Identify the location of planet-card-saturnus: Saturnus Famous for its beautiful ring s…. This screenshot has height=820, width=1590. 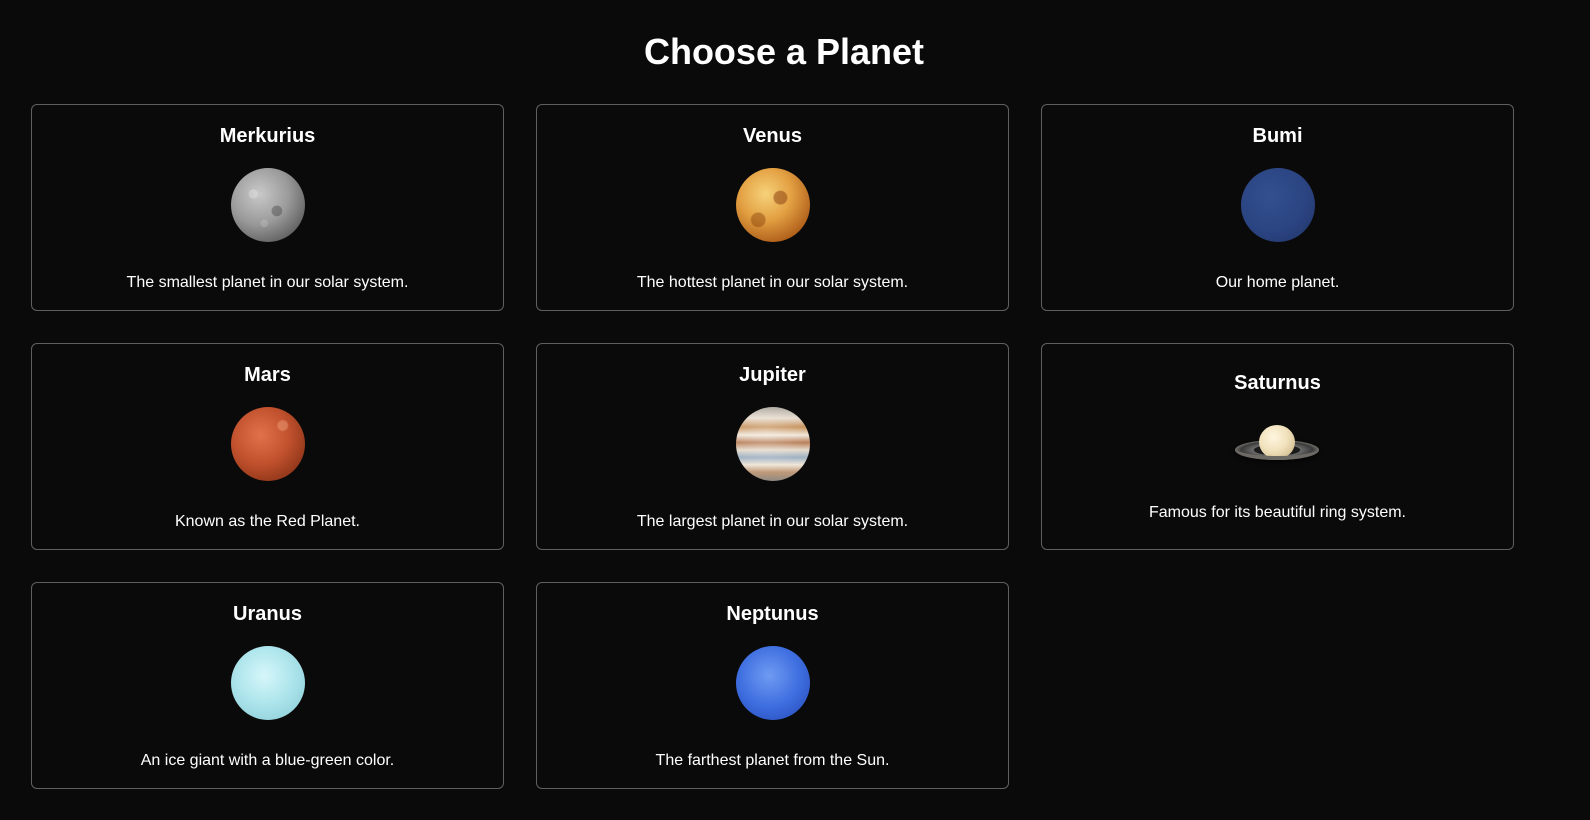
(1277, 446).